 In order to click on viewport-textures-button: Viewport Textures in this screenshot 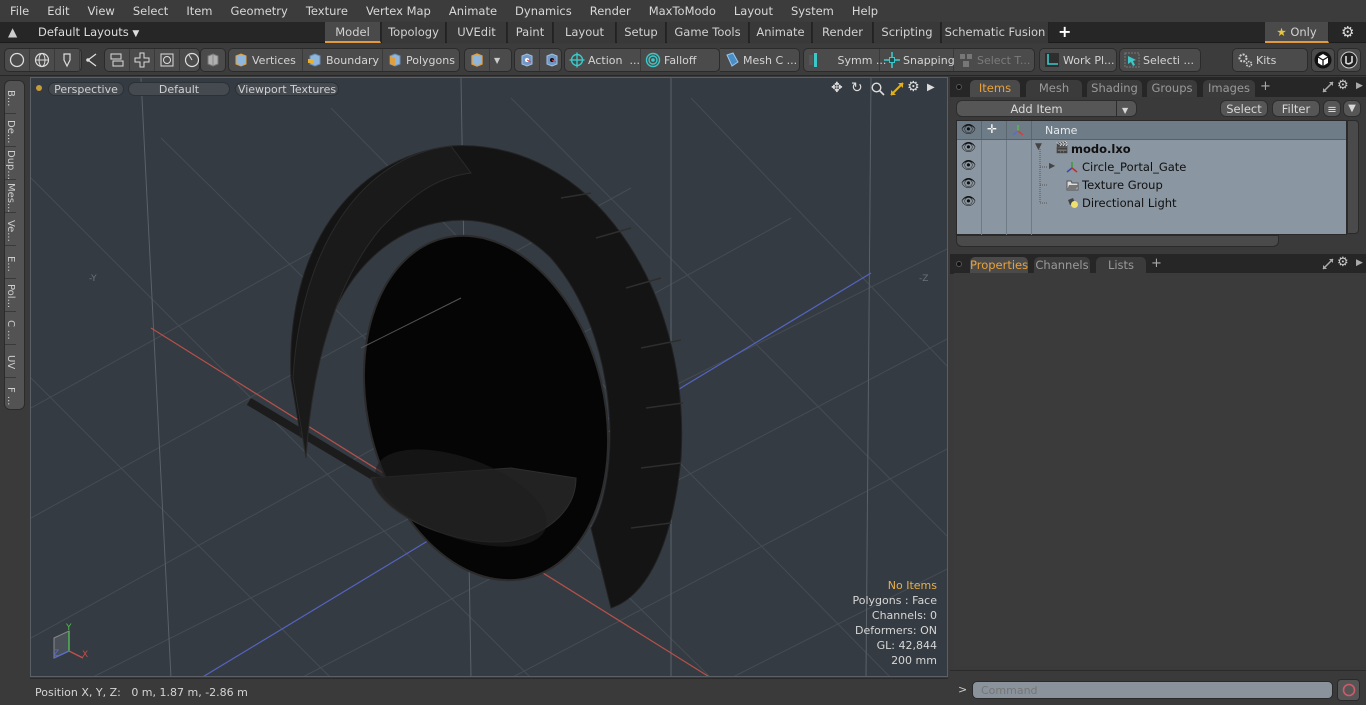, I will do `click(287, 89)`.